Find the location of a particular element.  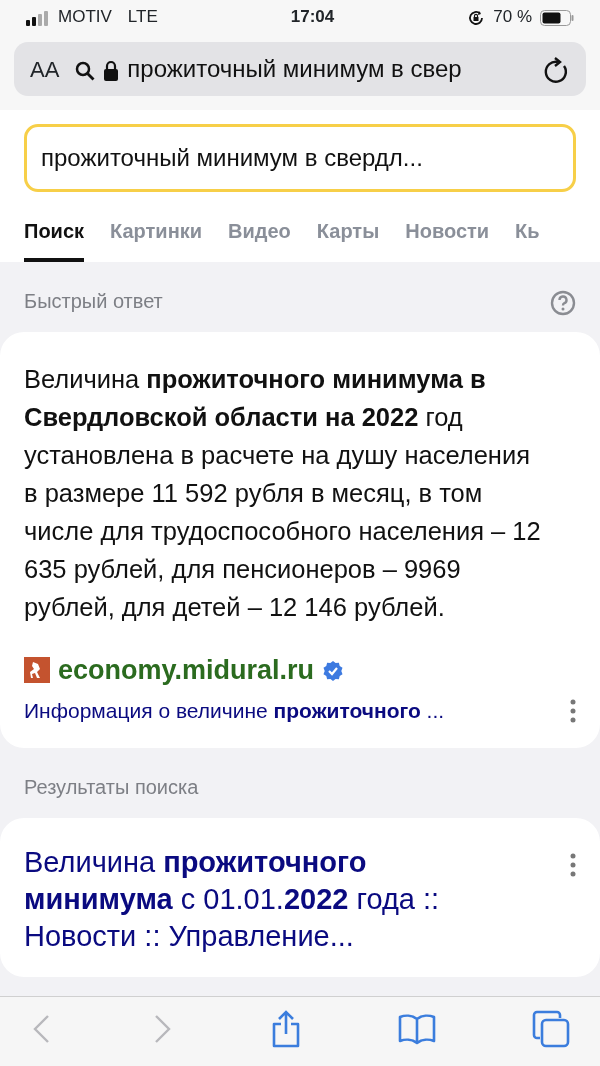

bookmarks-icon is located at coordinates (417, 1028).